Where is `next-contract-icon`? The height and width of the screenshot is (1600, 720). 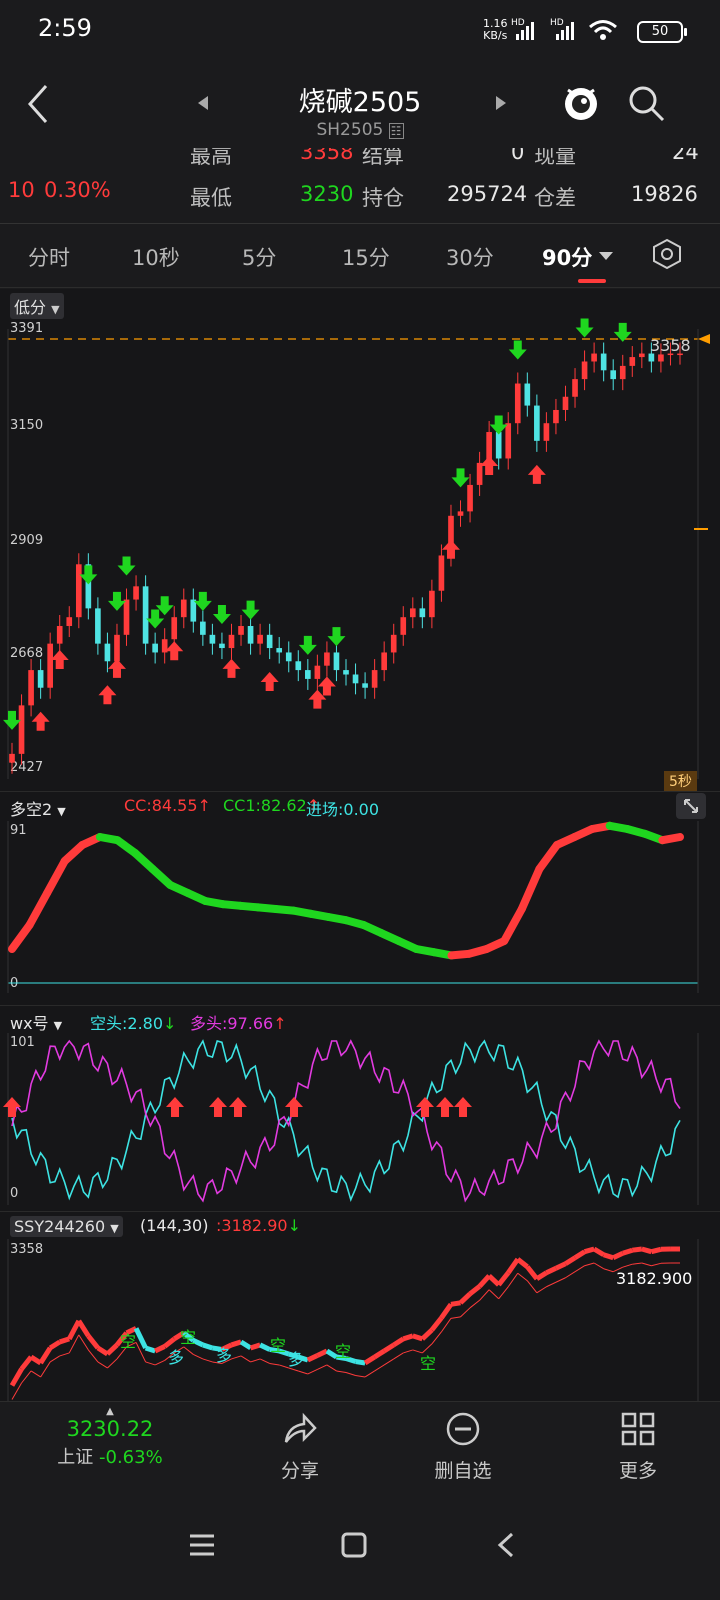
next-contract-icon is located at coordinates (501, 103).